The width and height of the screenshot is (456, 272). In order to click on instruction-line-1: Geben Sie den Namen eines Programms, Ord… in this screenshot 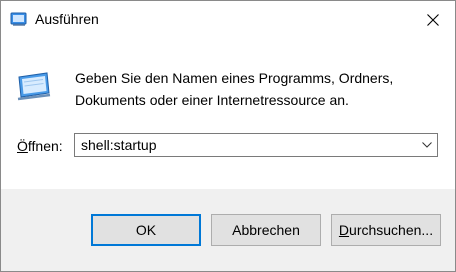, I will do `click(234, 78)`.